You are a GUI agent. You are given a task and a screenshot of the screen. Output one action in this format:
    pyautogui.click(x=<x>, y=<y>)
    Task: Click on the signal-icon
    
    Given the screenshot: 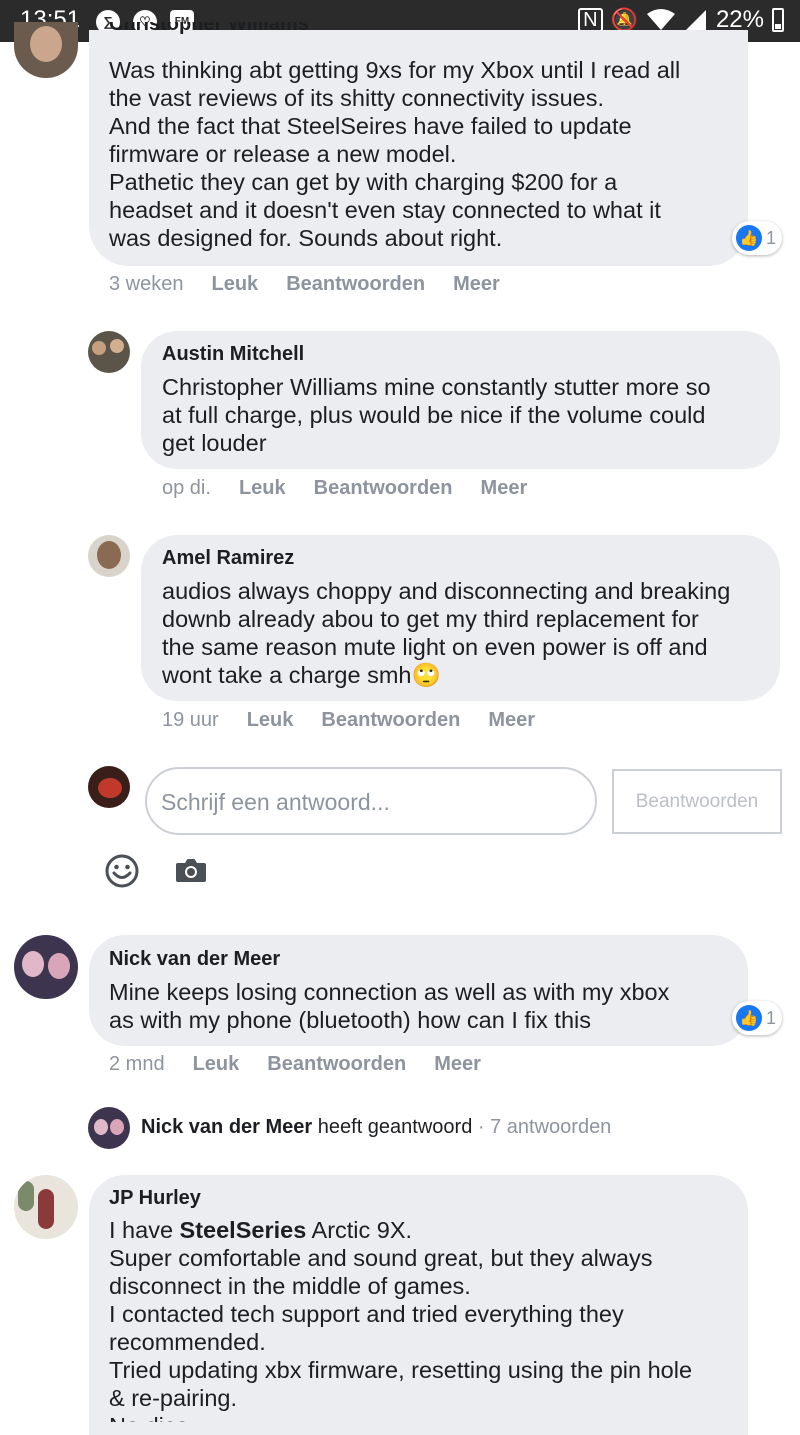 What is the action you would take?
    pyautogui.click(x=695, y=20)
    